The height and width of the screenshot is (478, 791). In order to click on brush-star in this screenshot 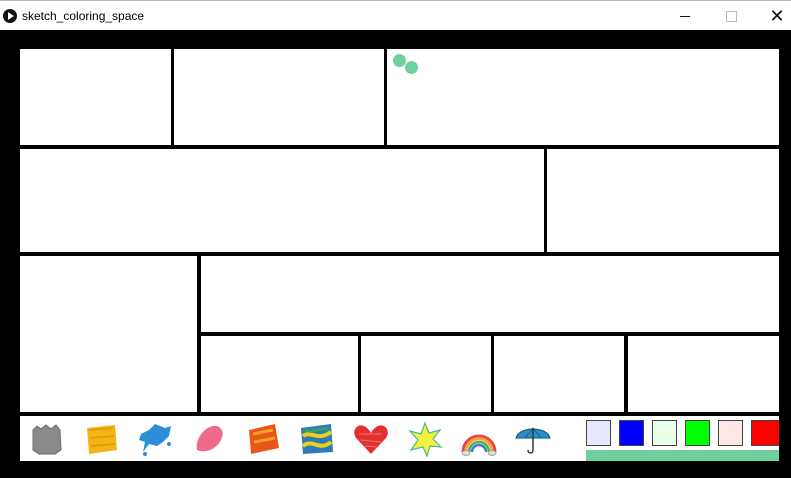, I will do `click(425, 439)`.